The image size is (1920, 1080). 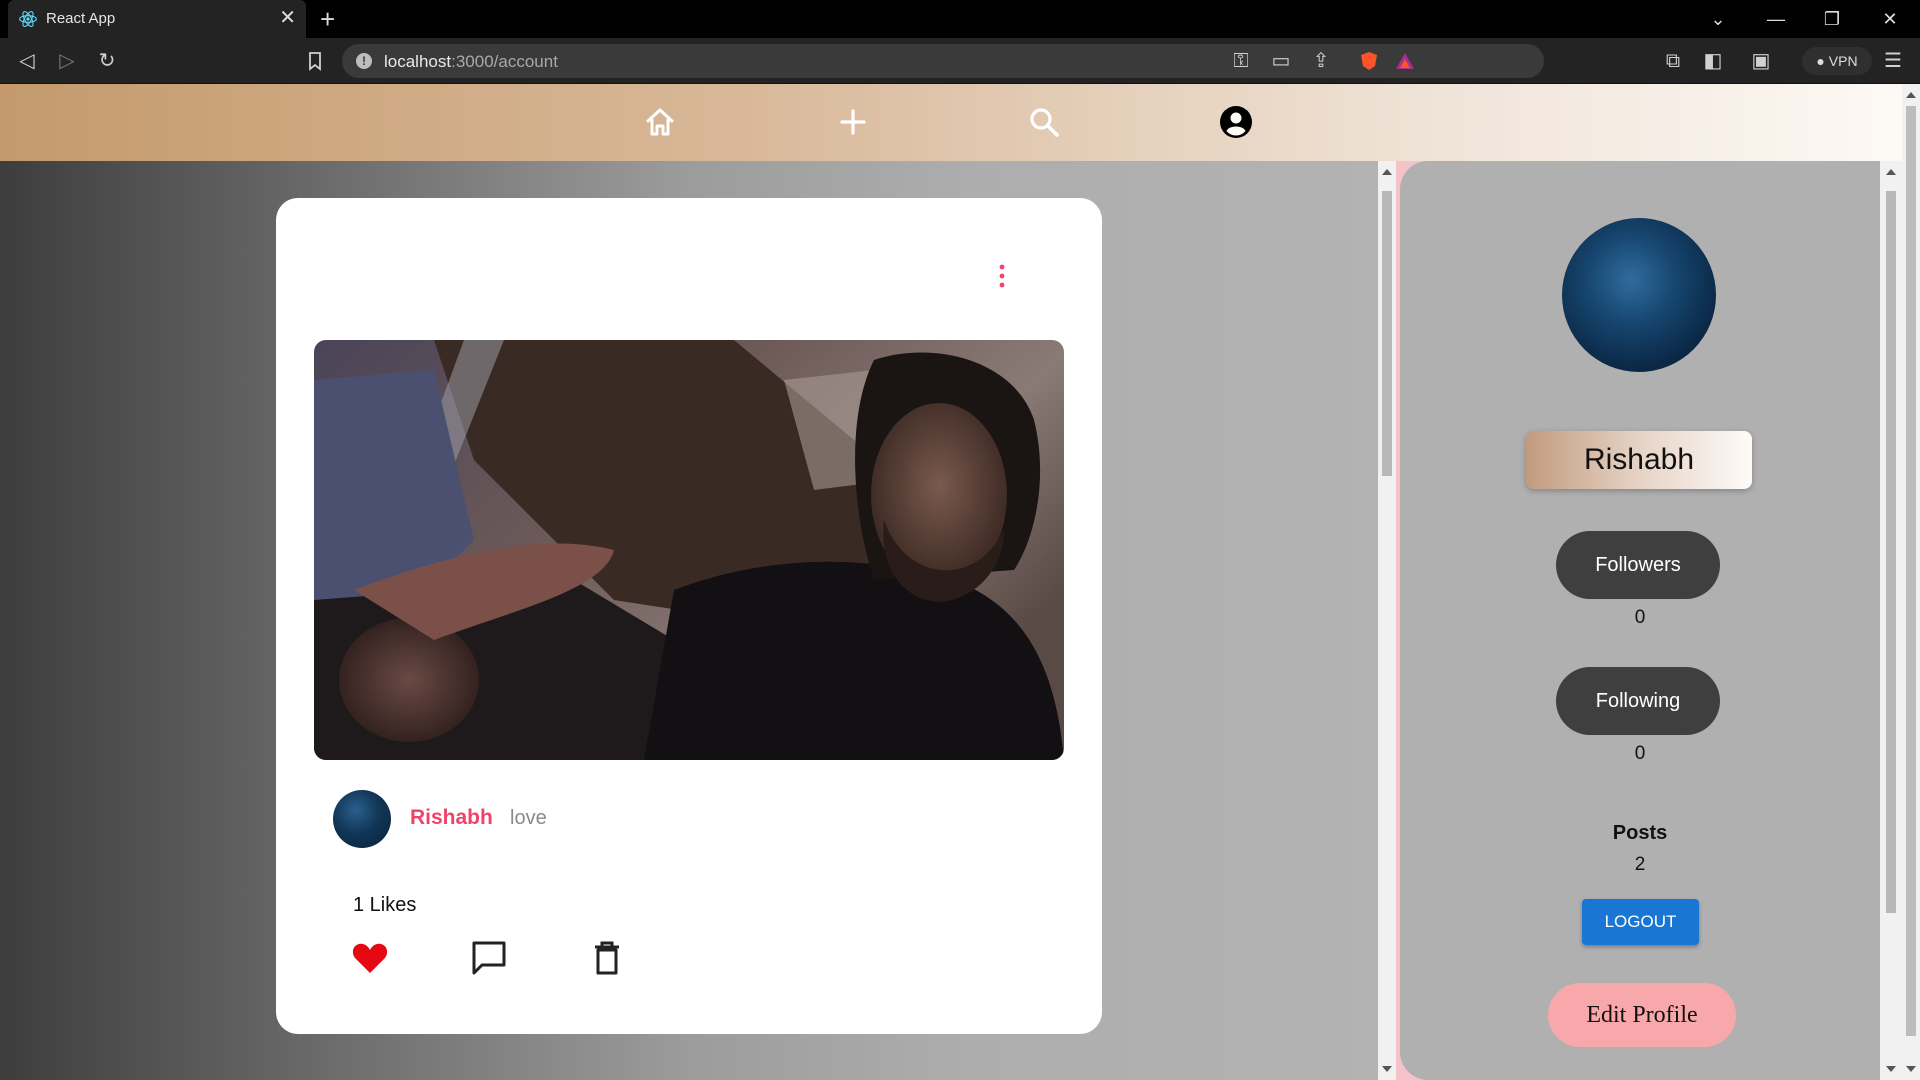 What do you see at coordinates (943, 61) in the screenshot?
I see `address-bar: ! localhost:3000/account ⚿ ▭ ⇪` at bounding box center [943, 61].